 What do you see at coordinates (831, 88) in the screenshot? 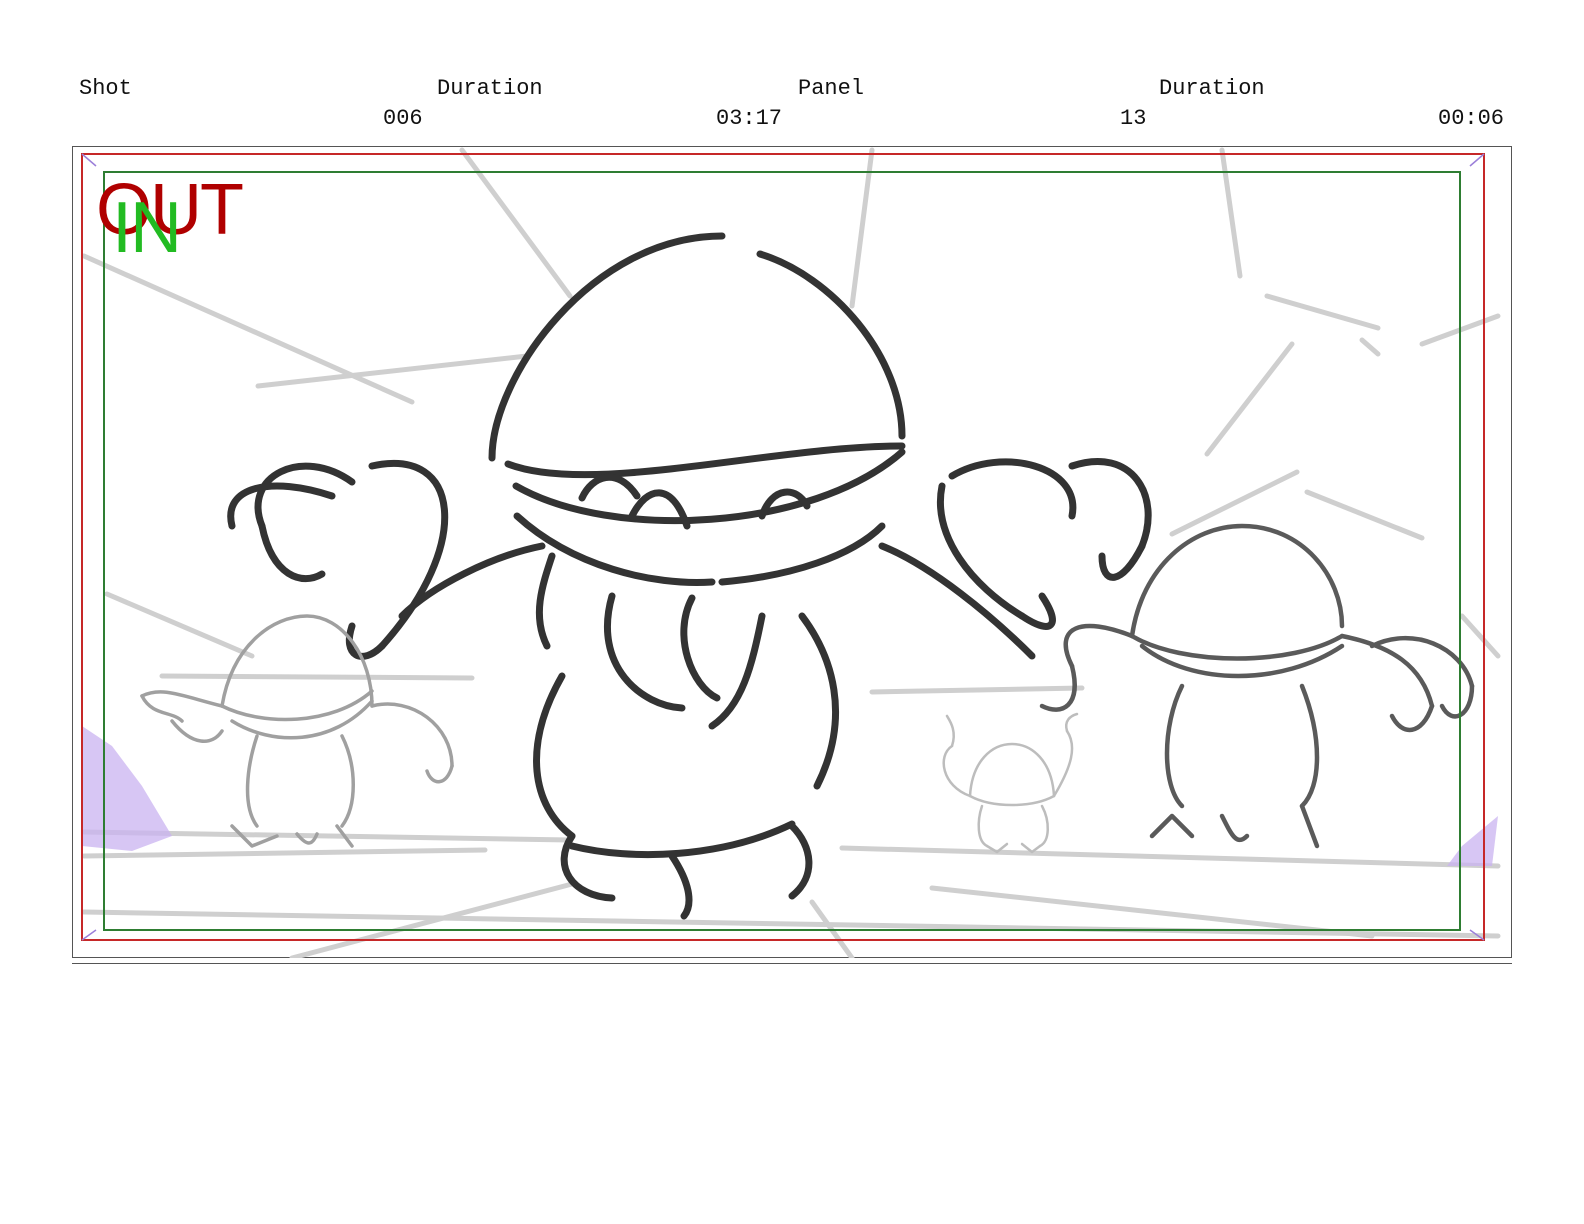
I see `panel-label: Panel` at bounding box center [831, 88].